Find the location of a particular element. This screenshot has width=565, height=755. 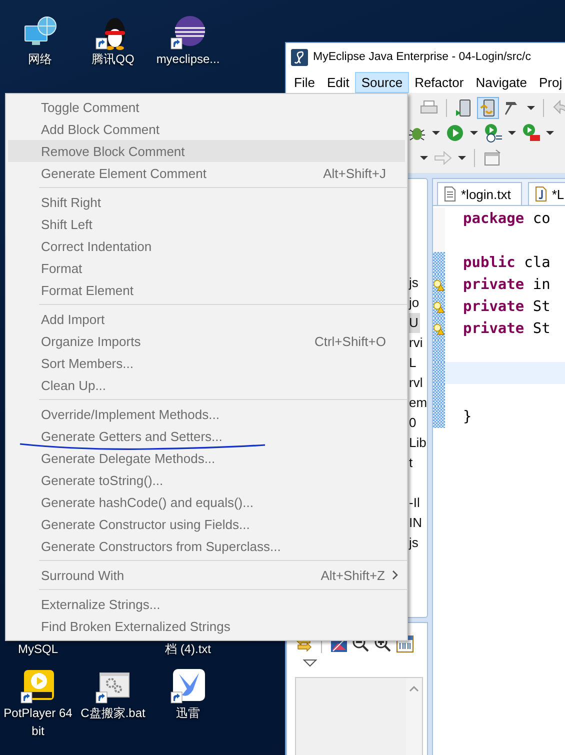

menu-item: Shift Right is located at coordinates (206, 202).